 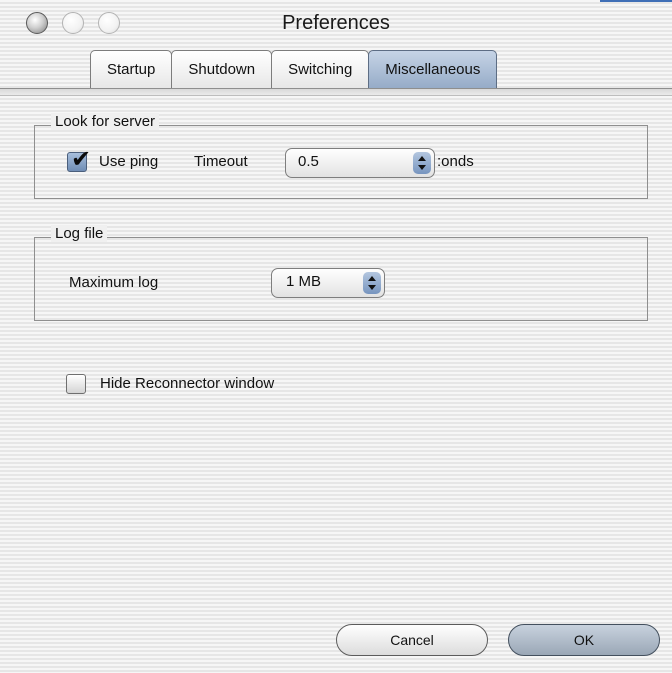 What do you see at coordinates (79, 233) in the screenshot?
I see `log-file-title: Log file` at bounding box center [79, 233].